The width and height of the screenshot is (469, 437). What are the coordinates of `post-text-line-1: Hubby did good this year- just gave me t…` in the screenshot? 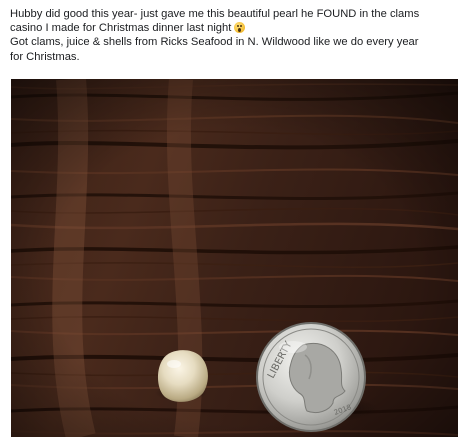 It's located at (215, 14).